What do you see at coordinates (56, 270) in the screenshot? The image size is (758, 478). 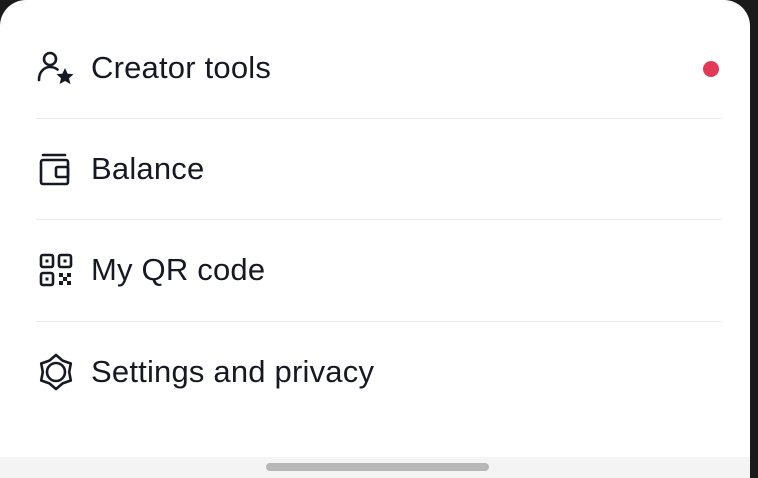 I see `qr-code-icon` at bounding box center [56, 270].